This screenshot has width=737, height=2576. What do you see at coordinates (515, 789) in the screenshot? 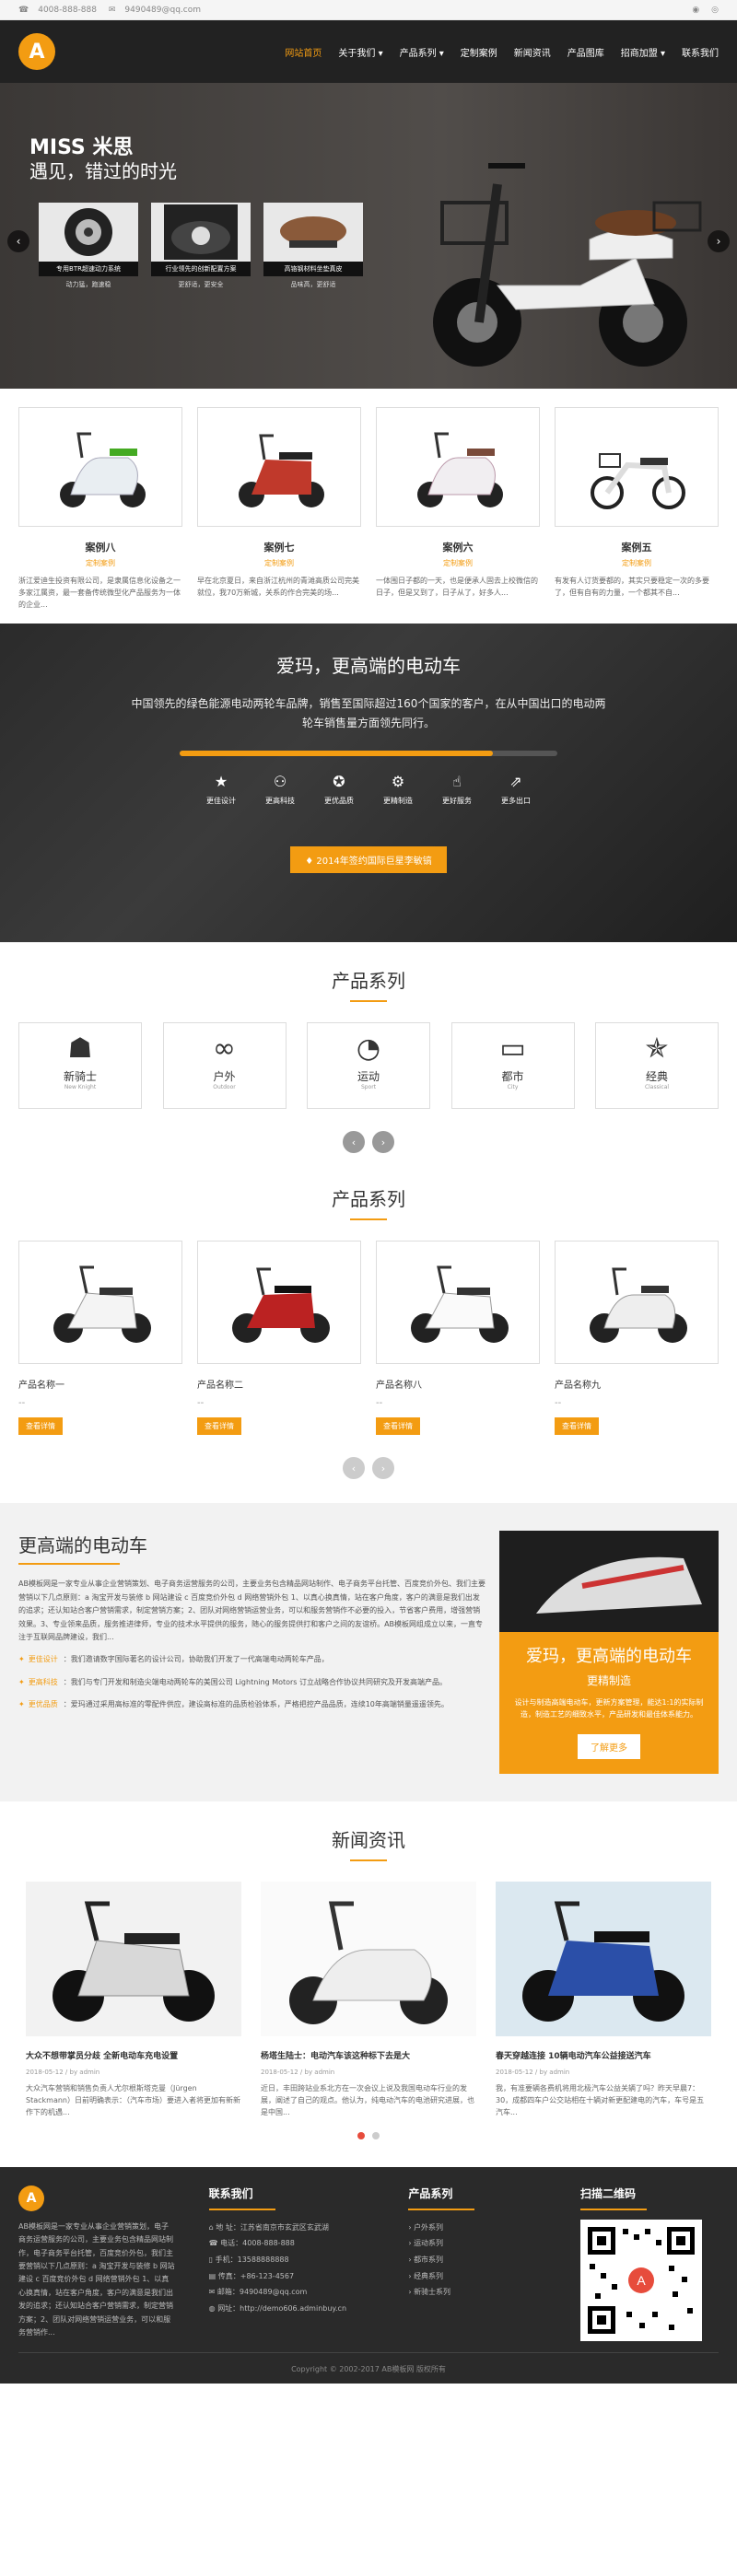
I see `promo-feature: ⇗ 更多出口` at bounding box center [515, 789].